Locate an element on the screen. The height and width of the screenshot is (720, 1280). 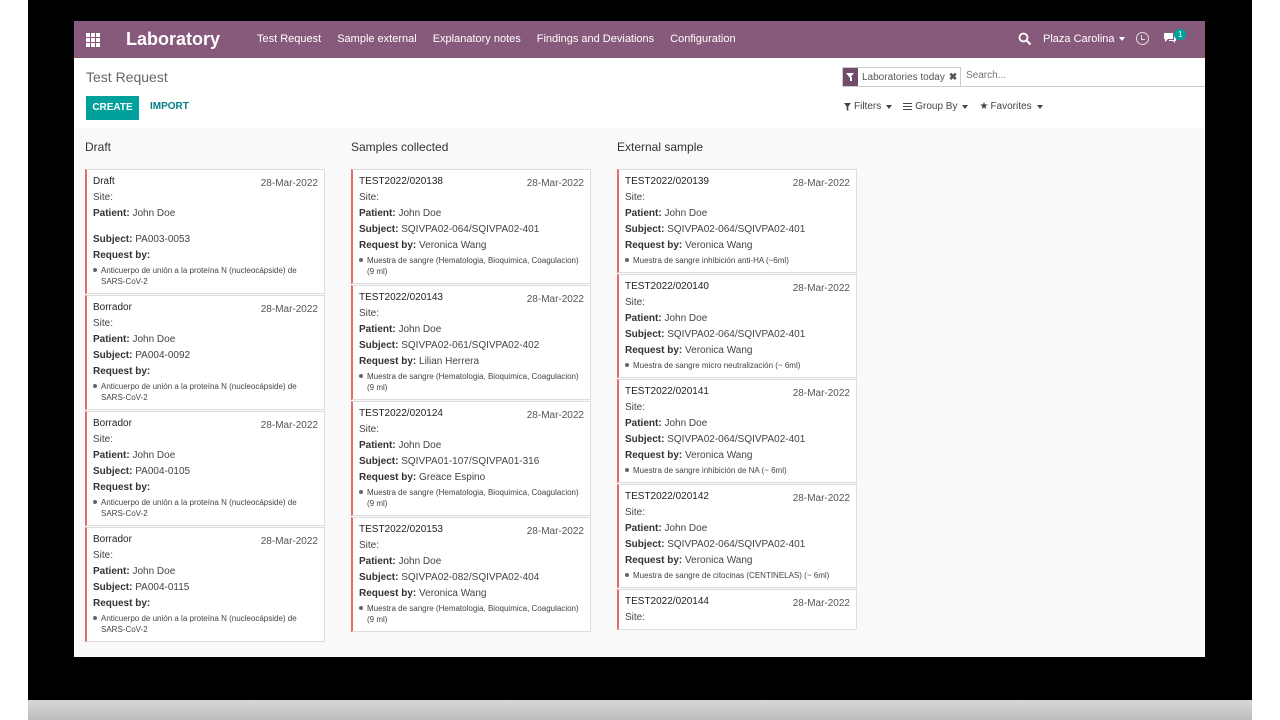
import-button: IMPORT is located at coordinates (169, 106).